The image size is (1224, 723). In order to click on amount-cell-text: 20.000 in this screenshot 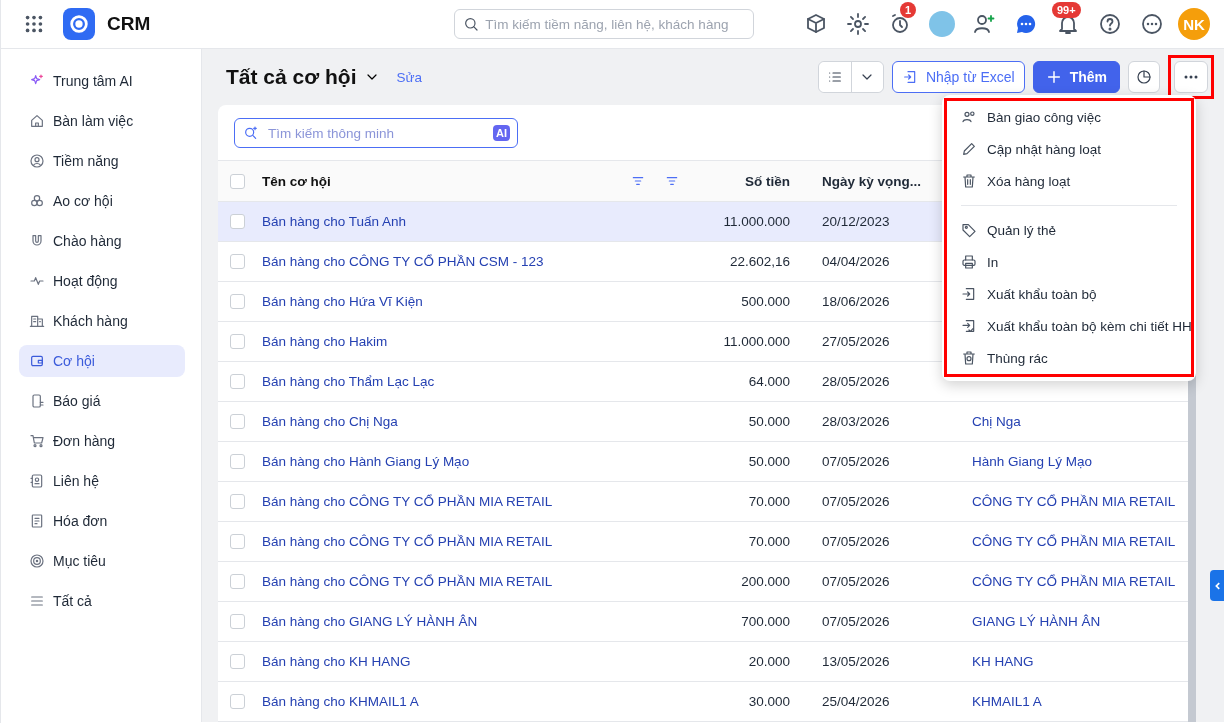, I will do `click(768, 661)`.